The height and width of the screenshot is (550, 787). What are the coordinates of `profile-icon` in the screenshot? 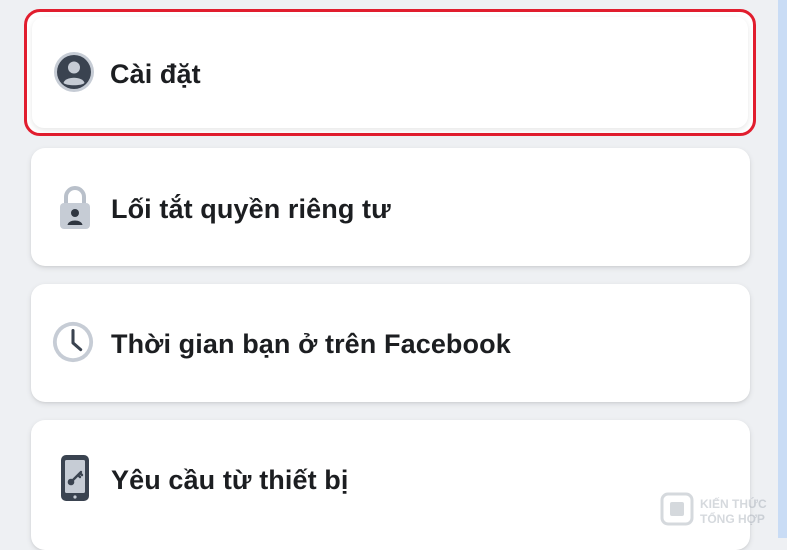 It's located at (74, 72).